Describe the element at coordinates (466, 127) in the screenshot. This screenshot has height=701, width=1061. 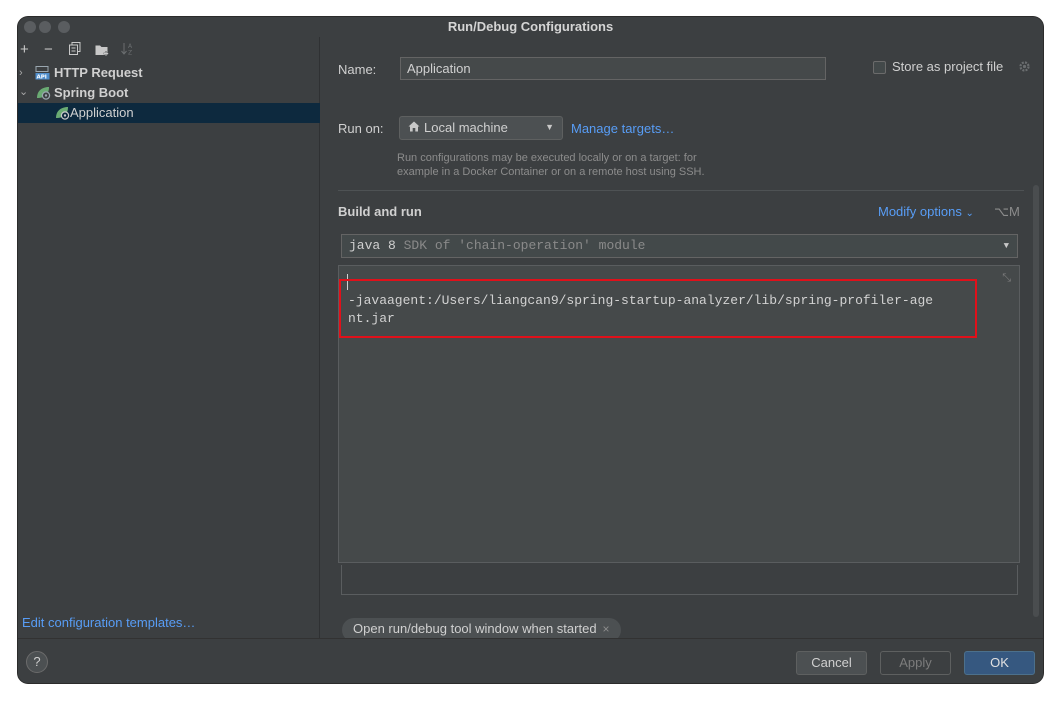
I see `run-on-value: Local machine` at that location.